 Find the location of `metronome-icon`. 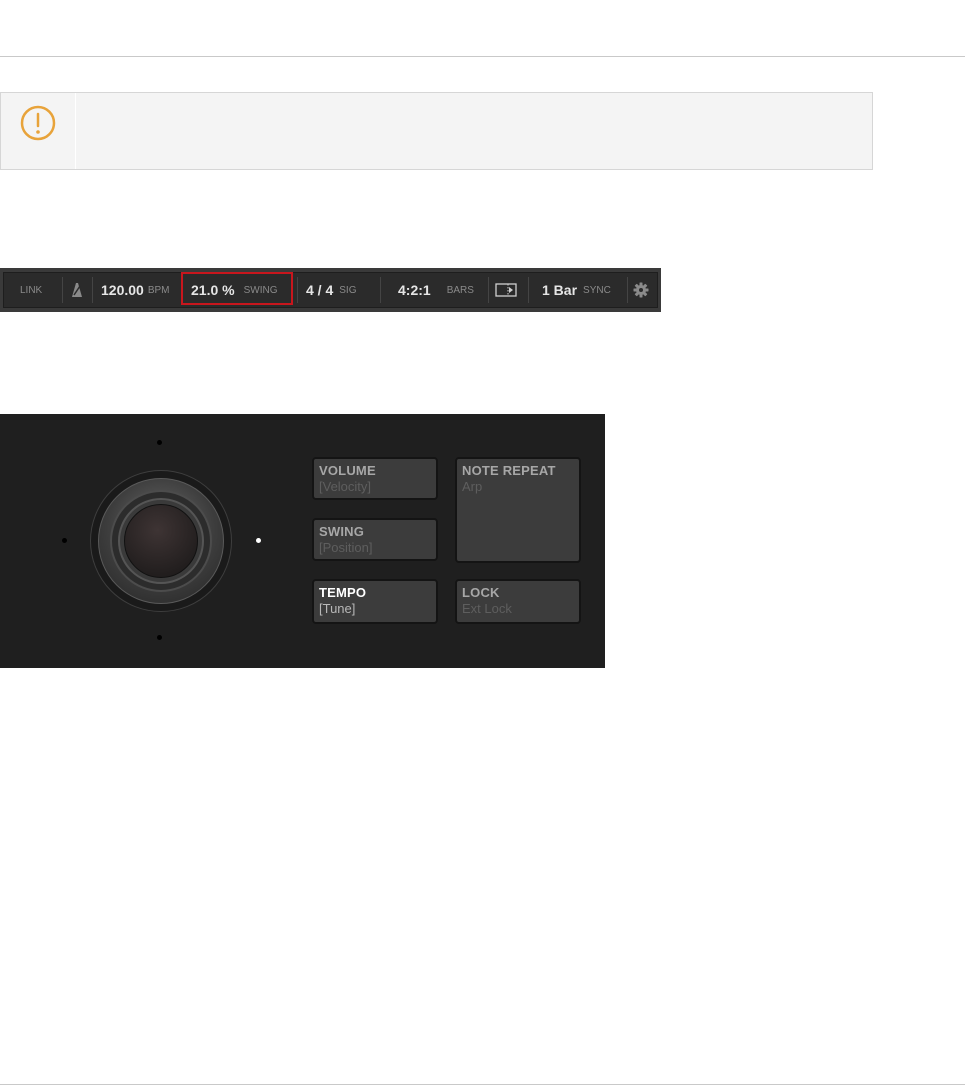

metronome-icon is located at coordinates (77, 290).